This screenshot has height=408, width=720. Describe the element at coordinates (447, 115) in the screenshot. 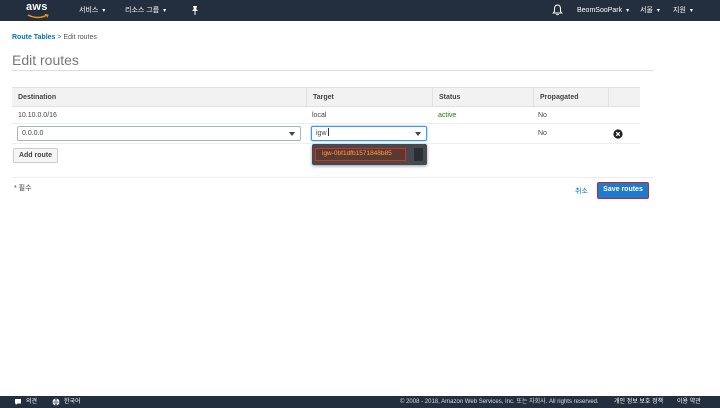

I see `route-status-cell: active` at that location.